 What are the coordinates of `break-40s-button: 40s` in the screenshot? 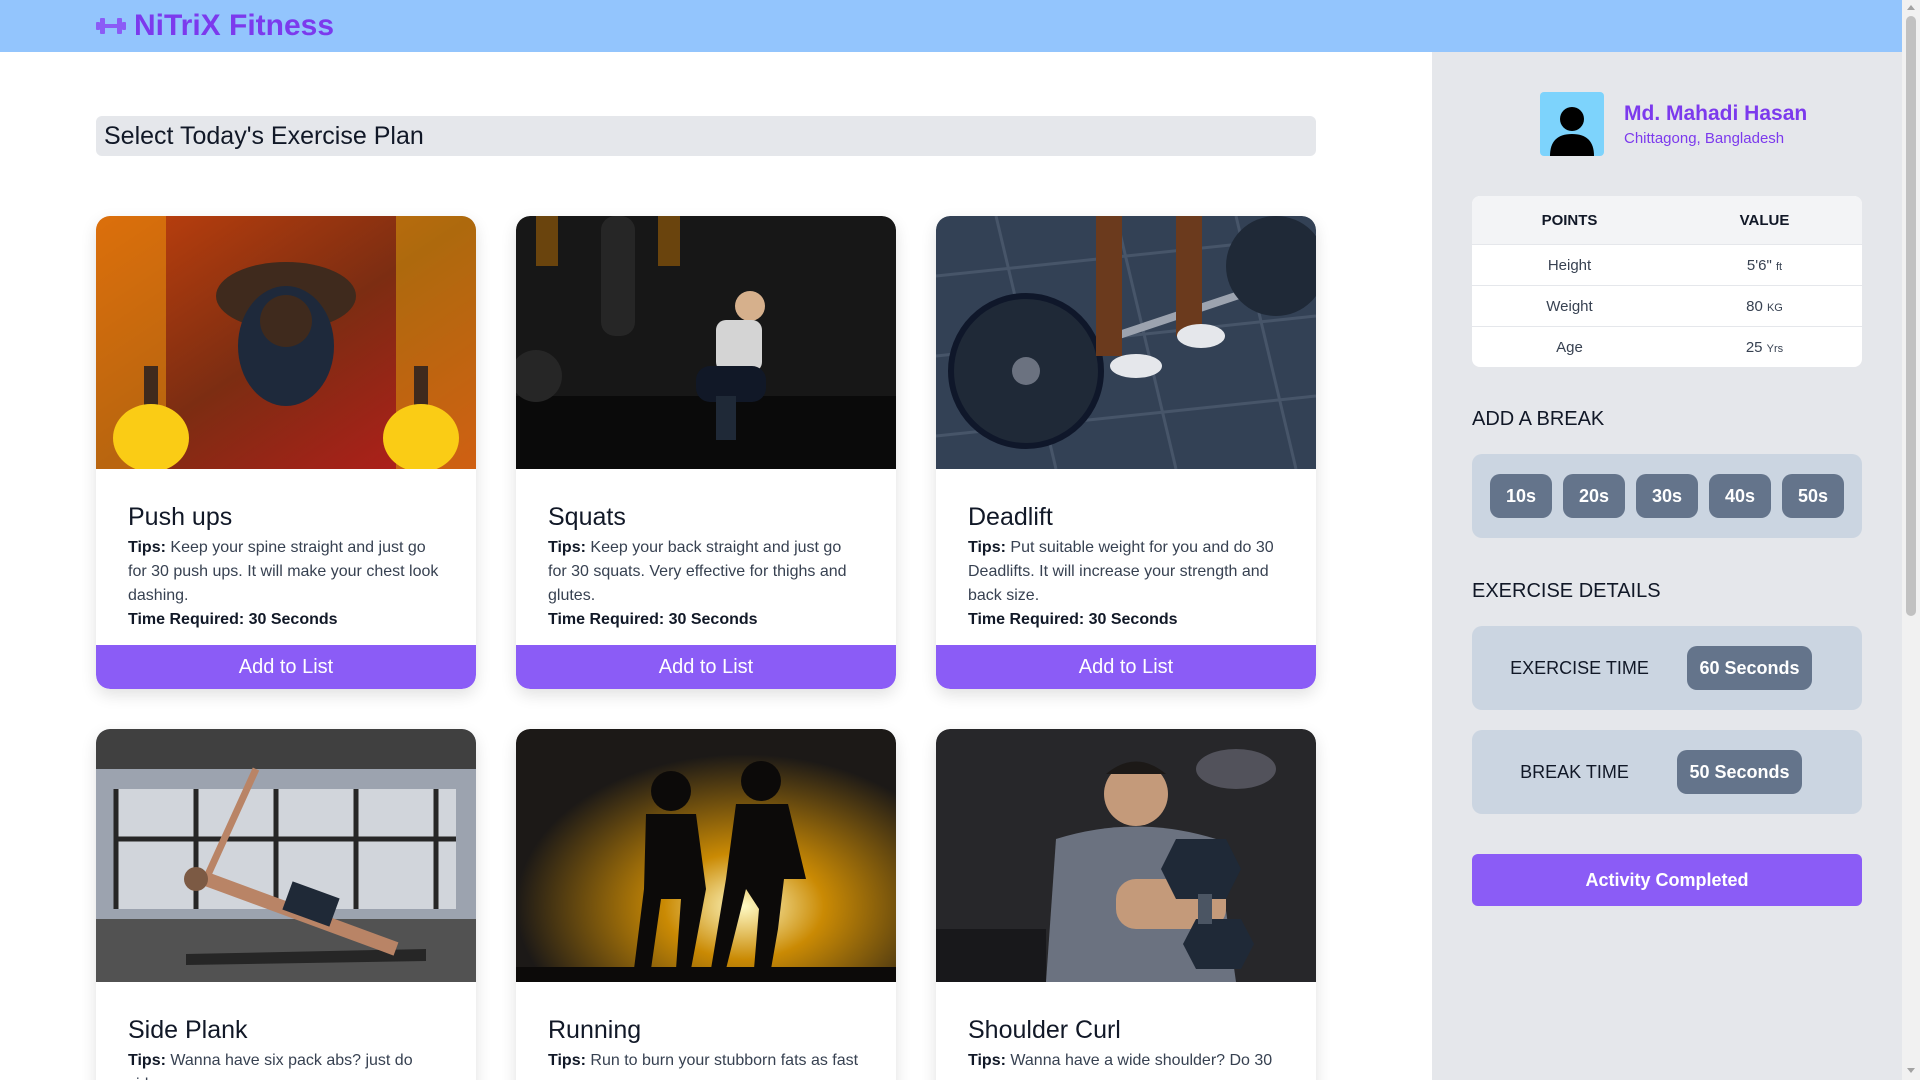 It's located at (1740, 496).